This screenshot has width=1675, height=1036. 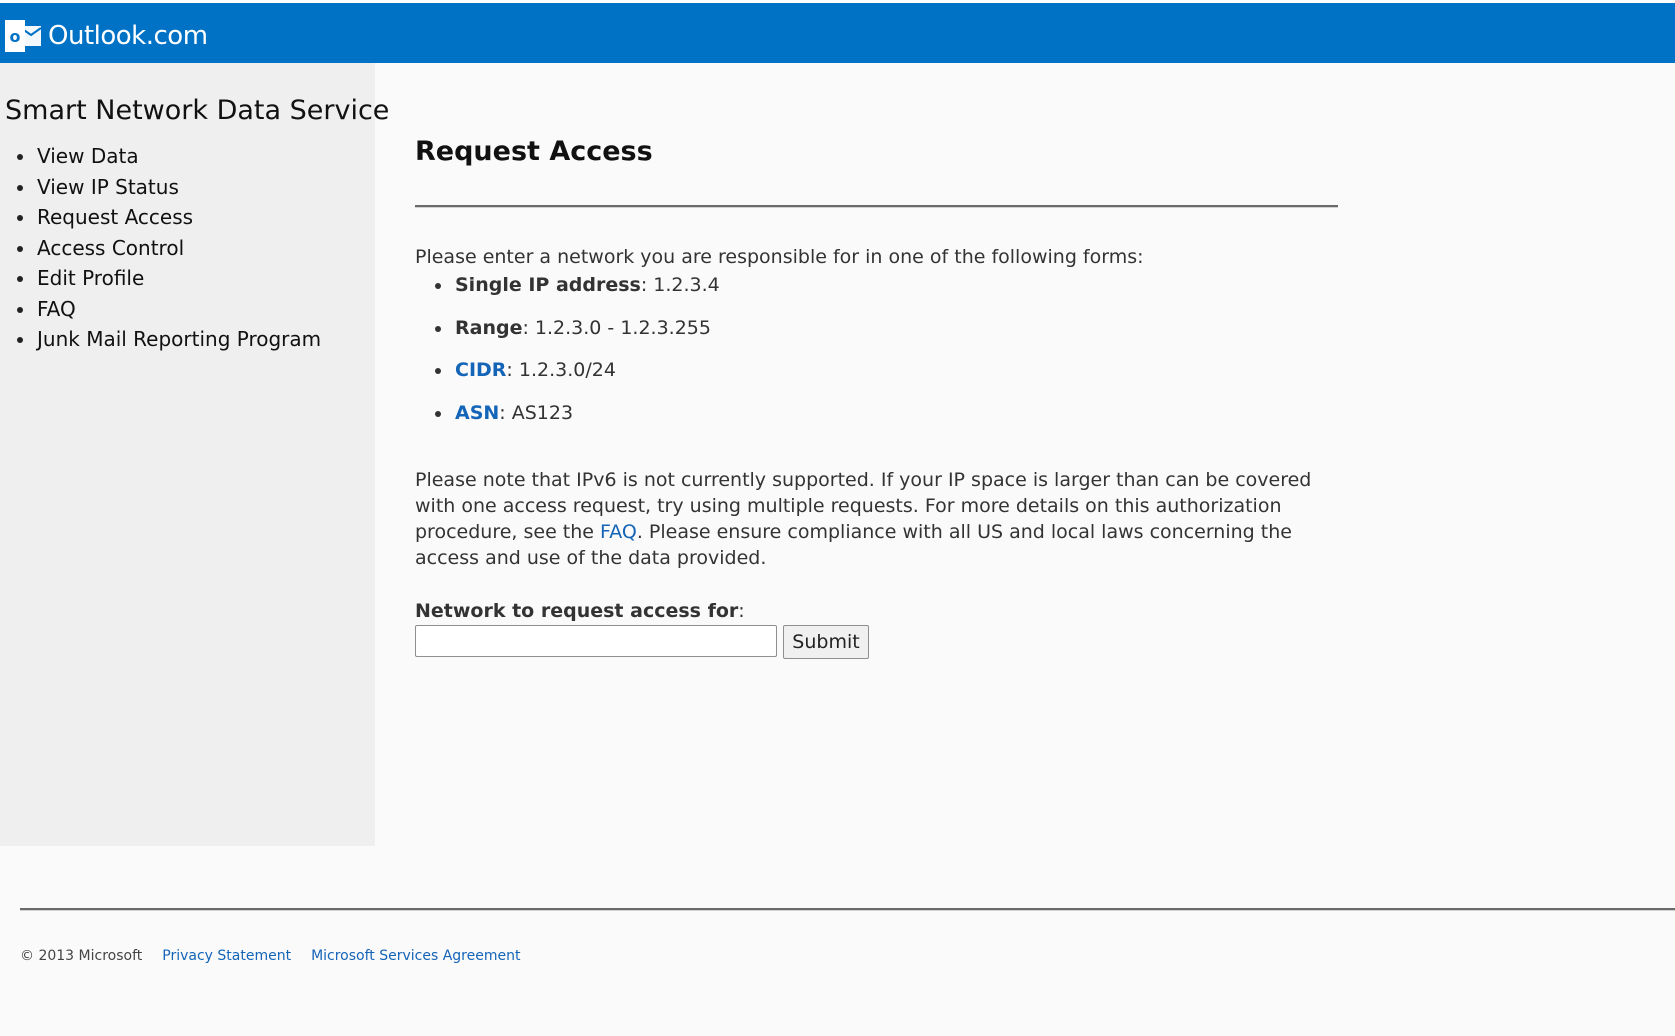 What do you see at coordinates (536, 413) in the screenshot?
I see `form-example: : AS123` at bounding box center [536, 413].